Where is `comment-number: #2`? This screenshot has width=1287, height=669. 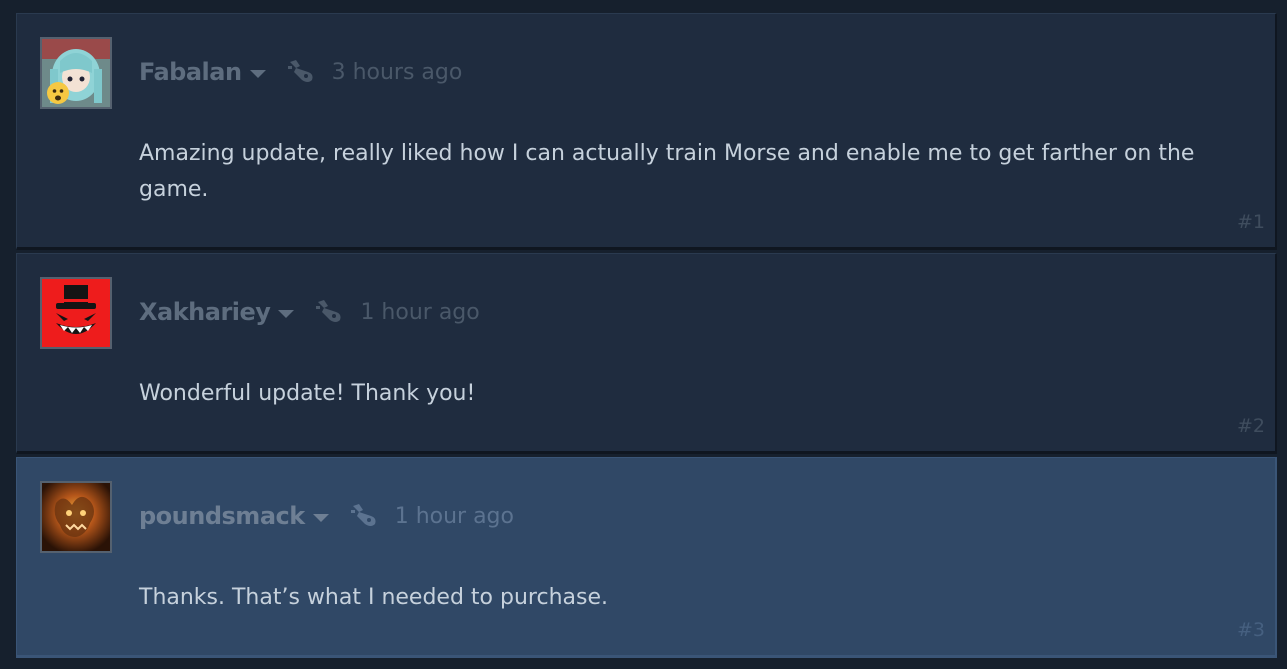 comment-number: #2 is located at coordinates (1251, 426).